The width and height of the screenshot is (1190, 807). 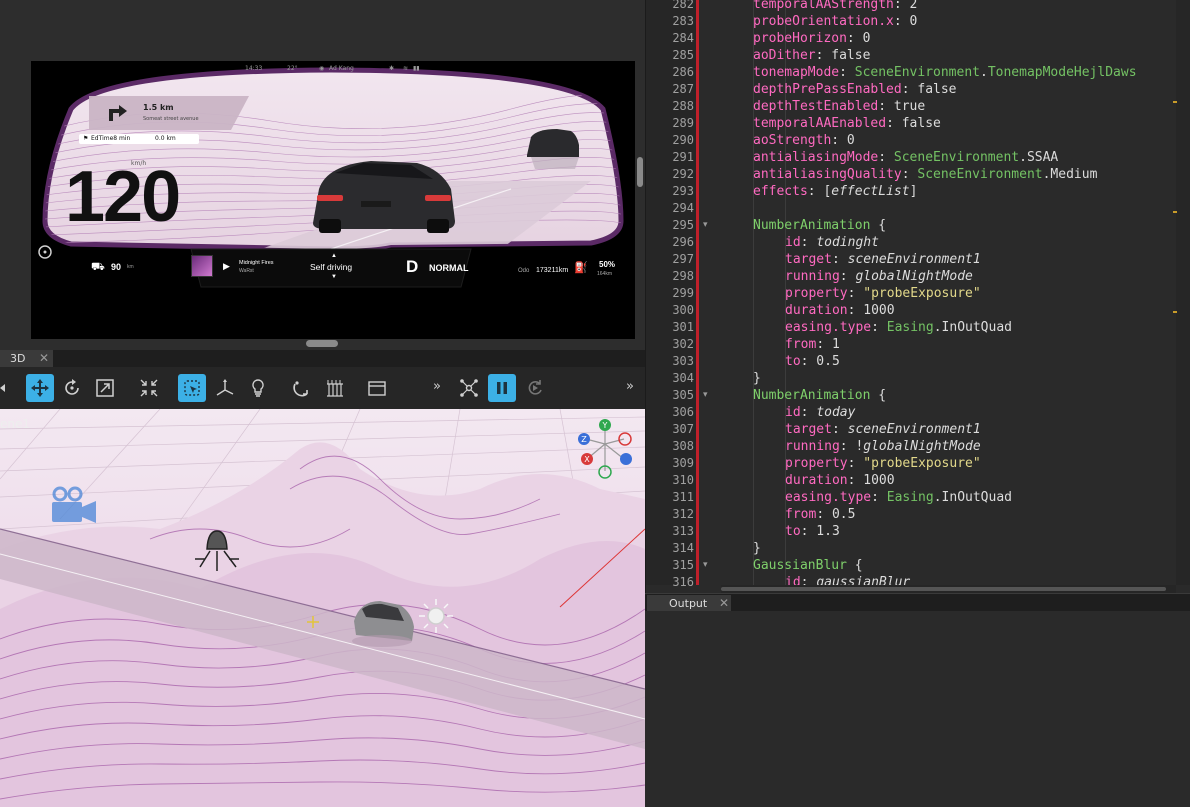 I want to click on line-number: 313, so click(x=683, y=531).